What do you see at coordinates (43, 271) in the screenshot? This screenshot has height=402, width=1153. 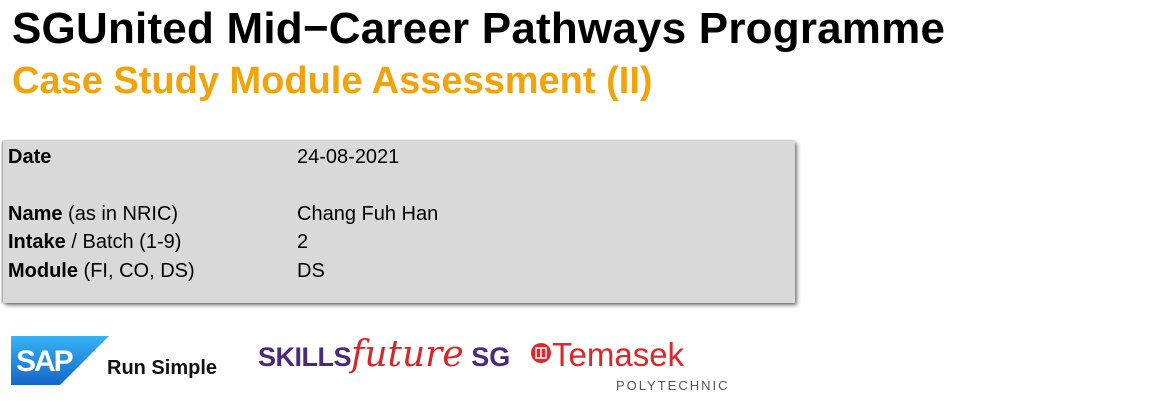 I see `module-label: Module` at bounding box center [43, 271].